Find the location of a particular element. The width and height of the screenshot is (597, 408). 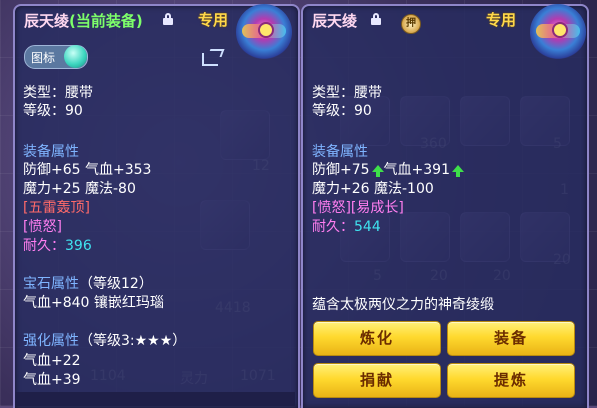

left-level: 等级：90 is located at coordinates (53, 111).